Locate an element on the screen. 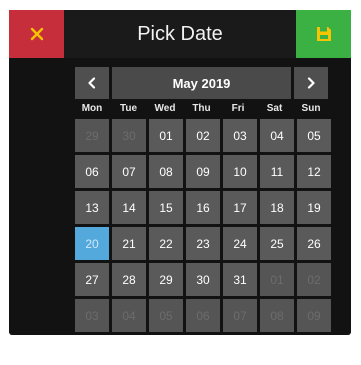  day-cell: 30 is located at coordinates (203, 279).